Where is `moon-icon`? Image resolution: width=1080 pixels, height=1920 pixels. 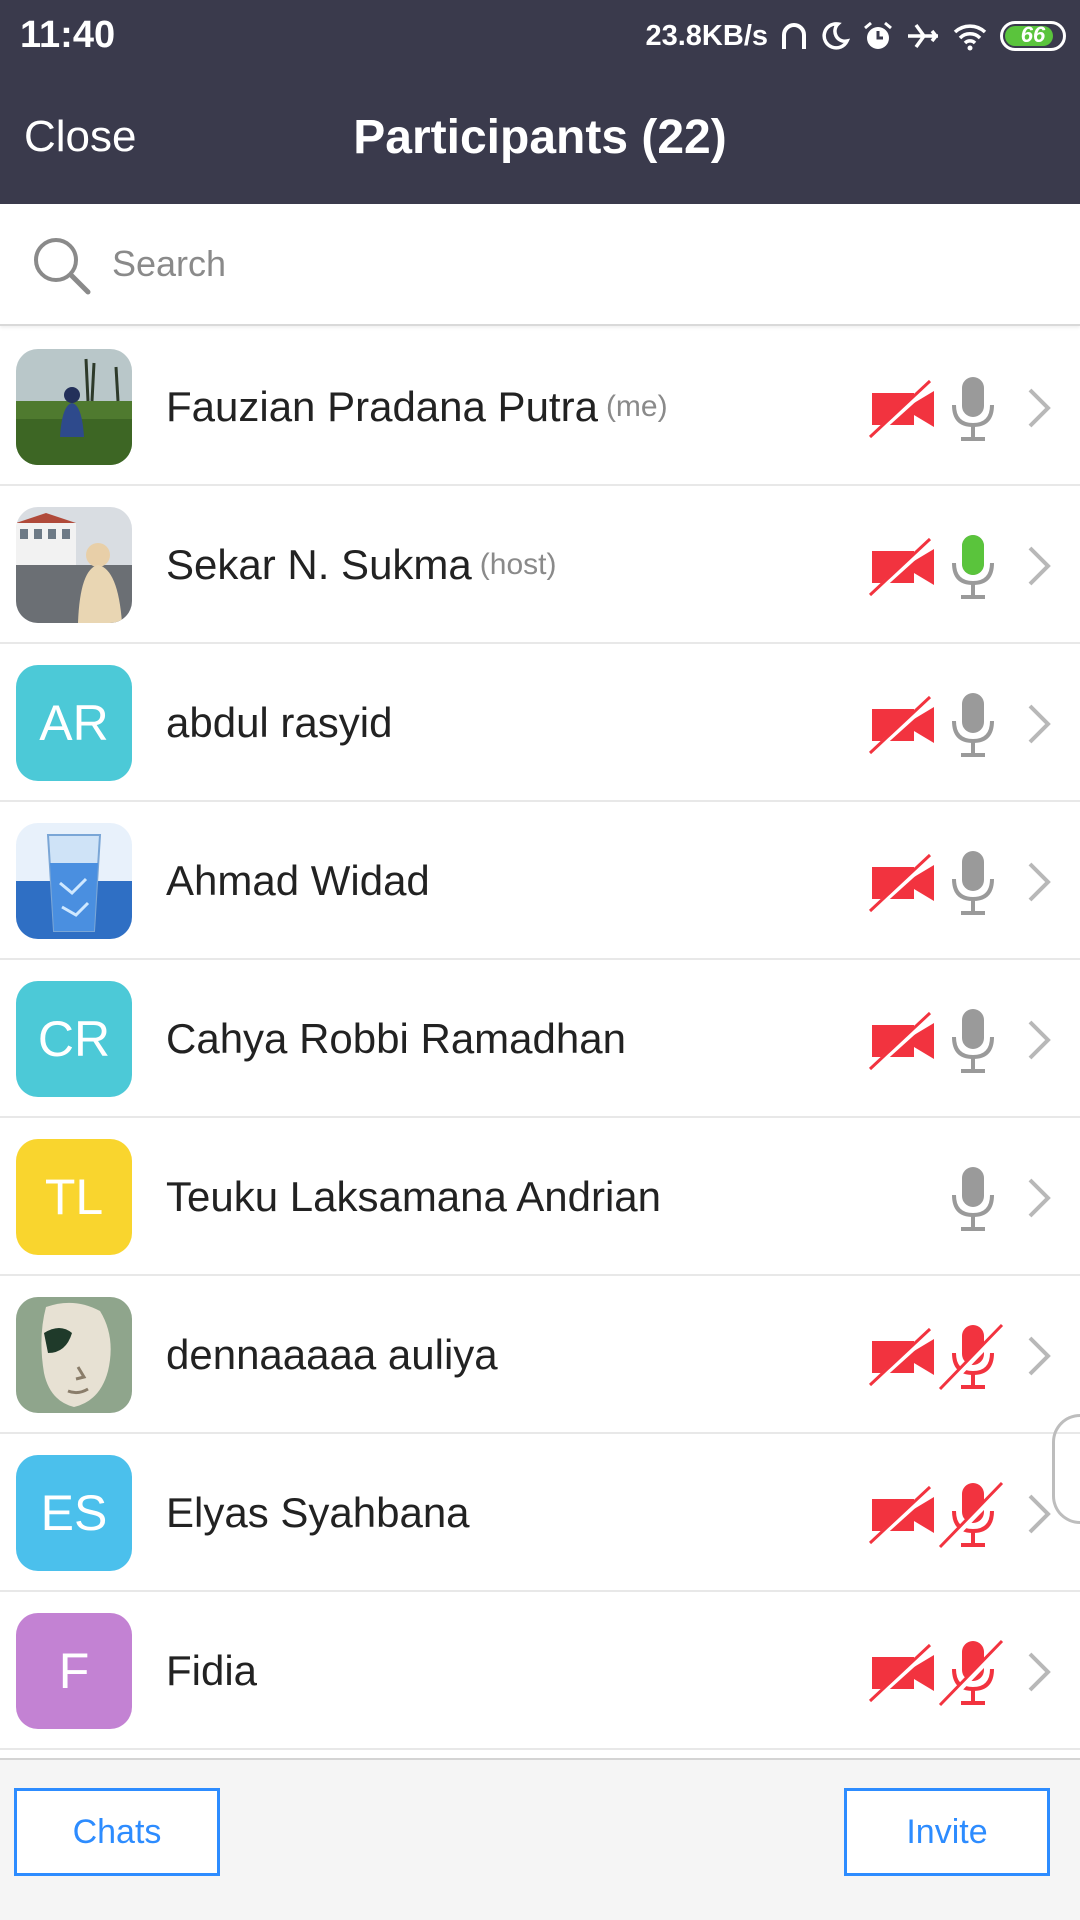 moon-icon is located at coordinates (835, 36).